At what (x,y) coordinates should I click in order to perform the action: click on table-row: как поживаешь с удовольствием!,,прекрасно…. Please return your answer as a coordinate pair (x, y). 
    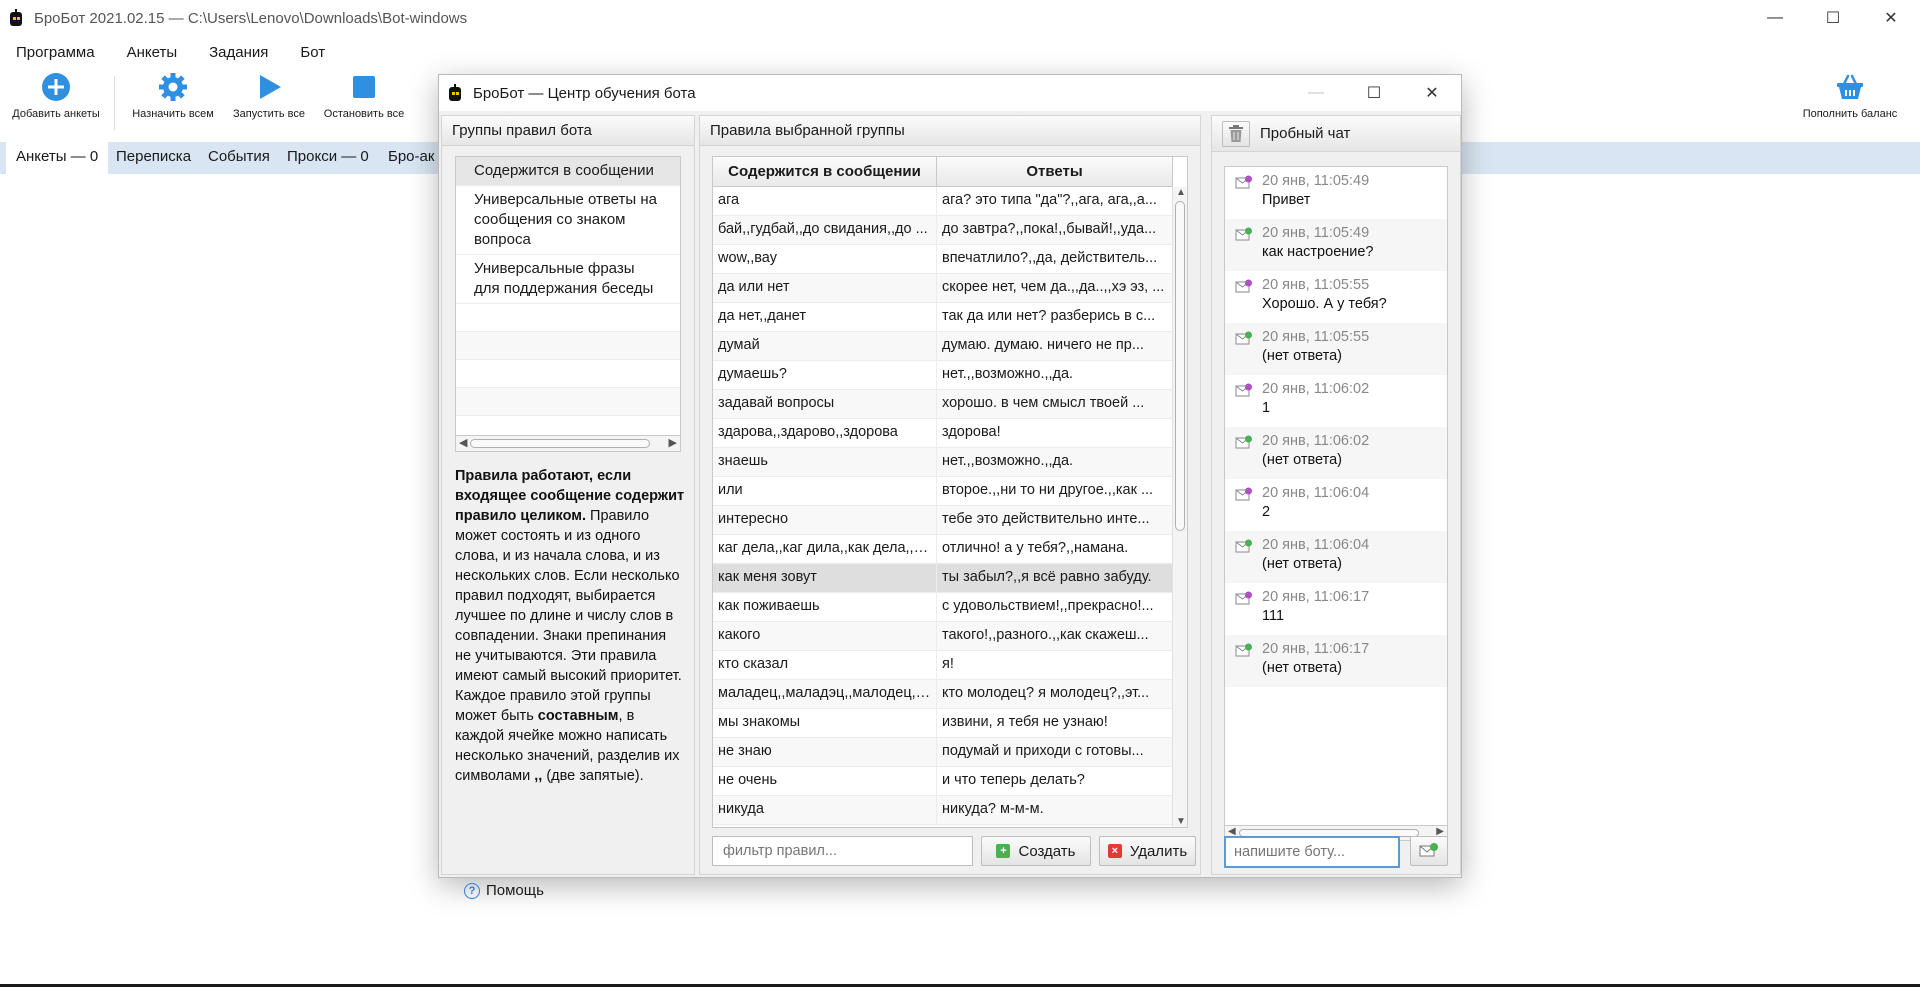
    Looking at the image, I should click on (943, 607).